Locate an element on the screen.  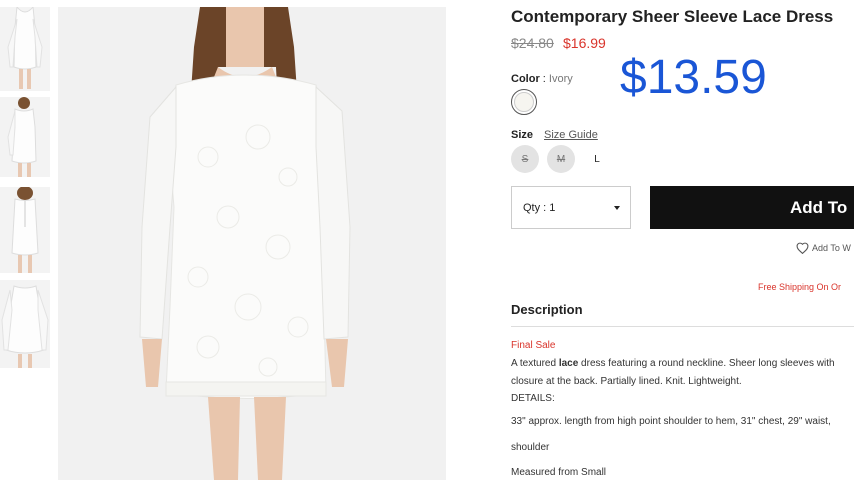
swatch-fill is located at coordinates (524, 102).